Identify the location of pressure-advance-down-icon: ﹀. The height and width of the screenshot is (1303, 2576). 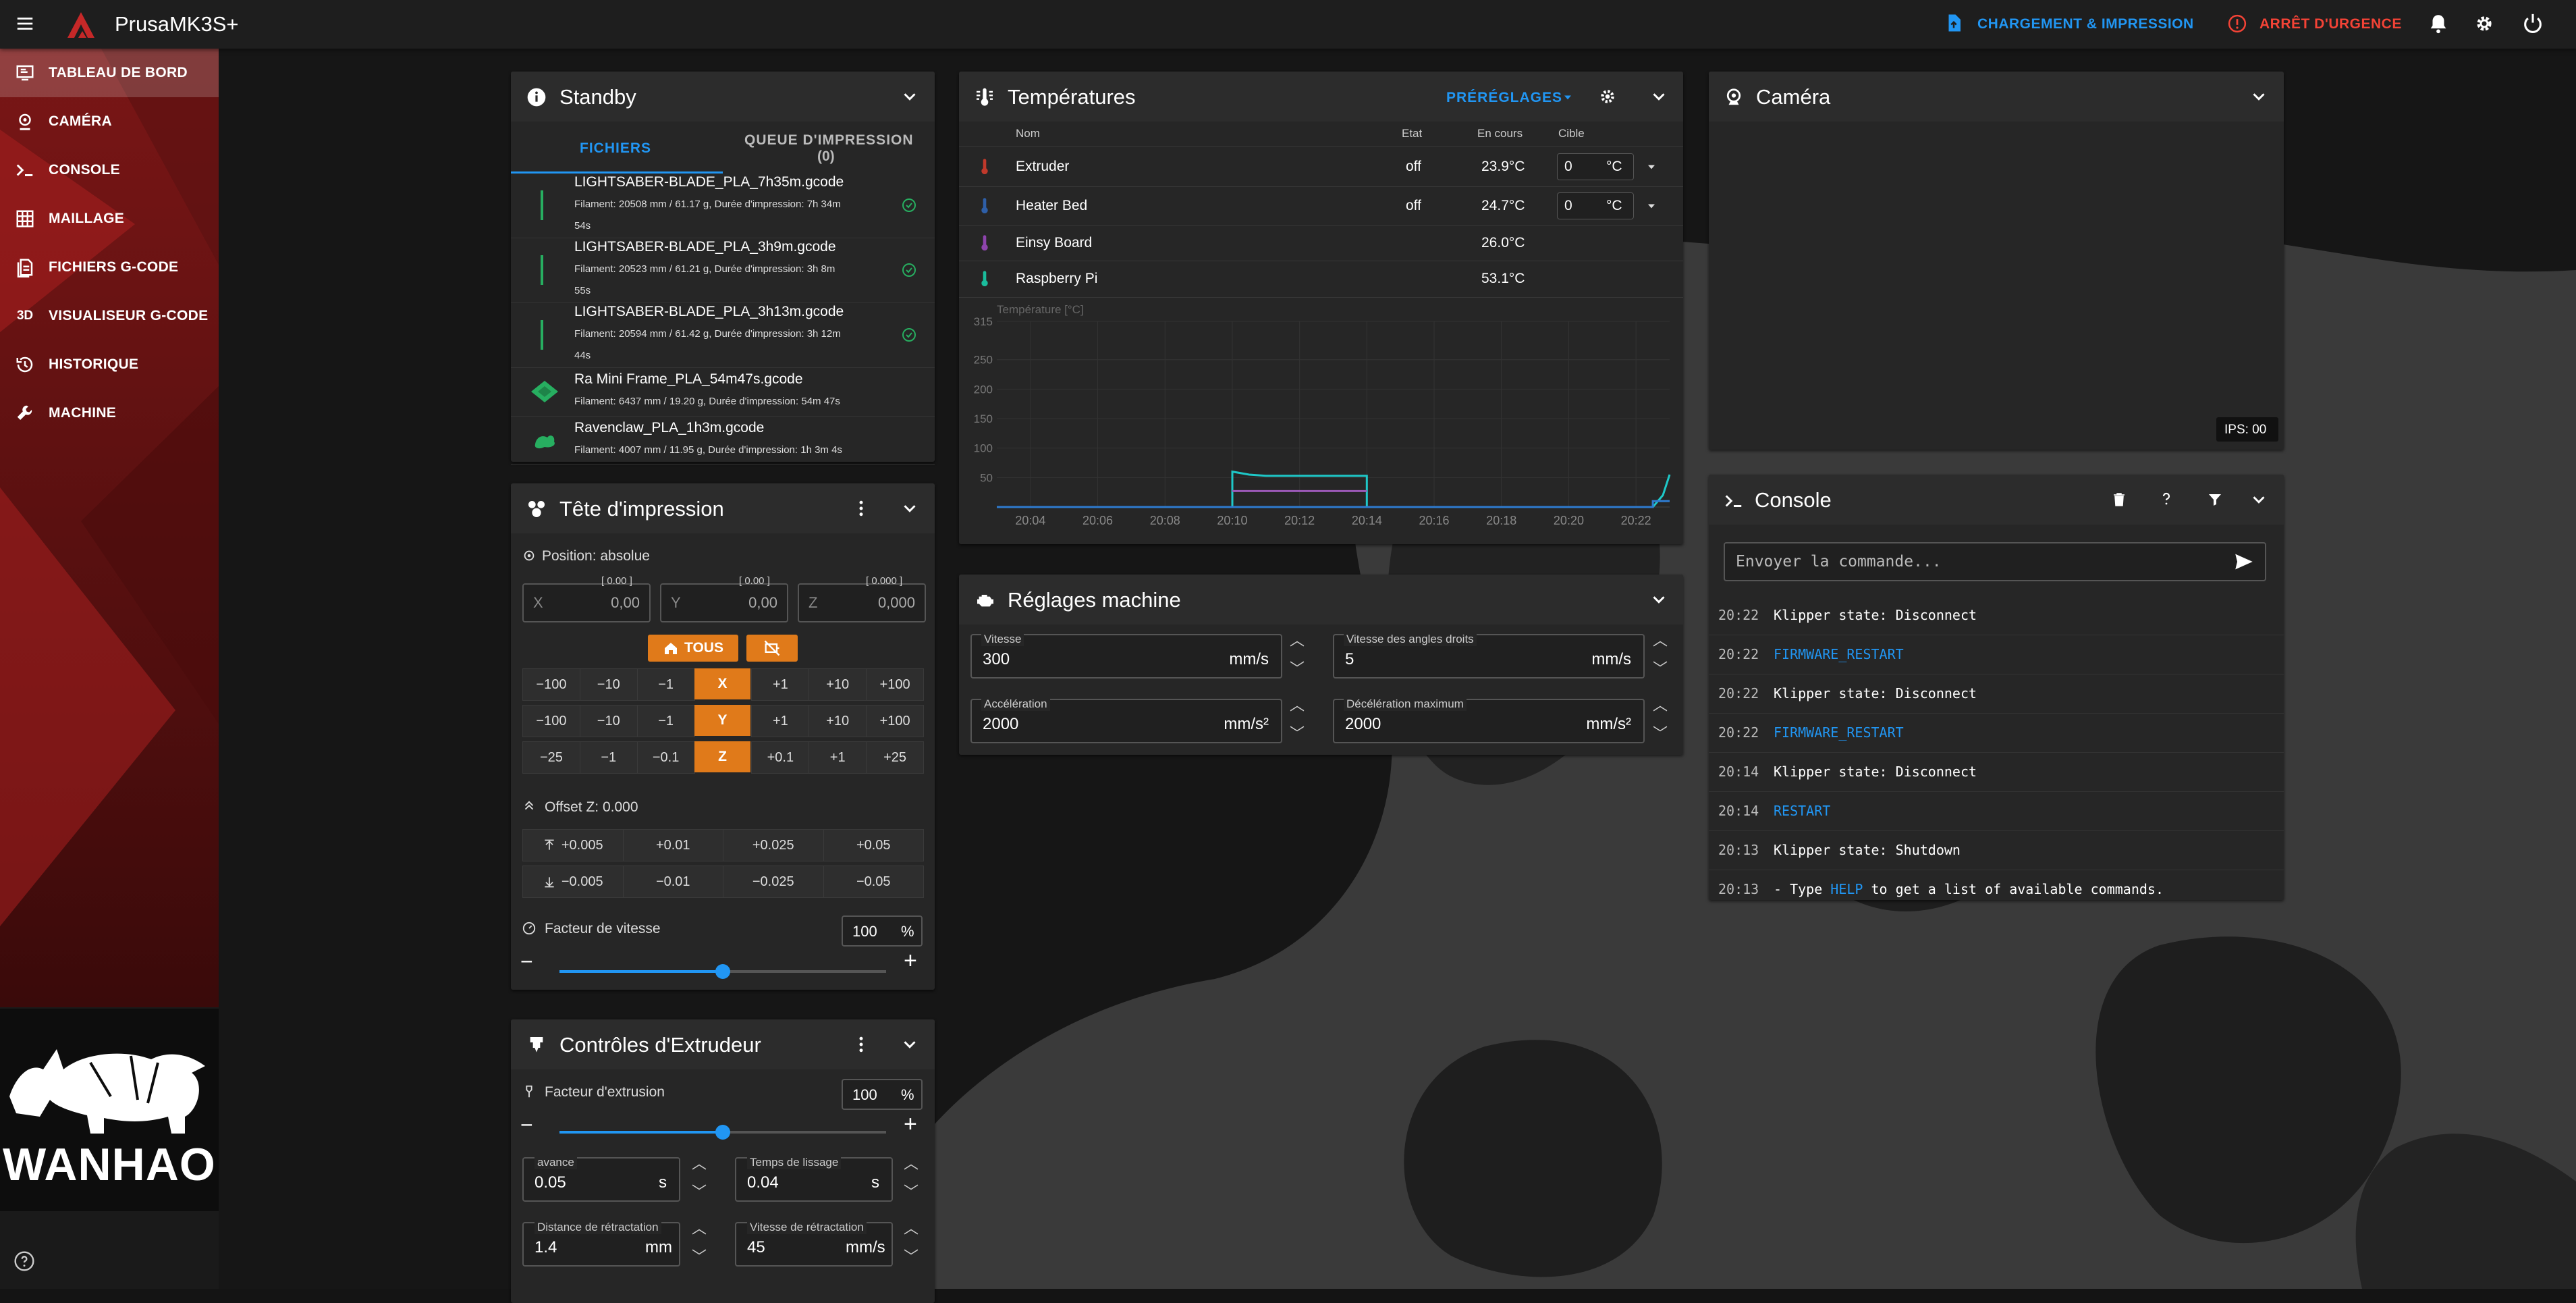
(699, 1191).